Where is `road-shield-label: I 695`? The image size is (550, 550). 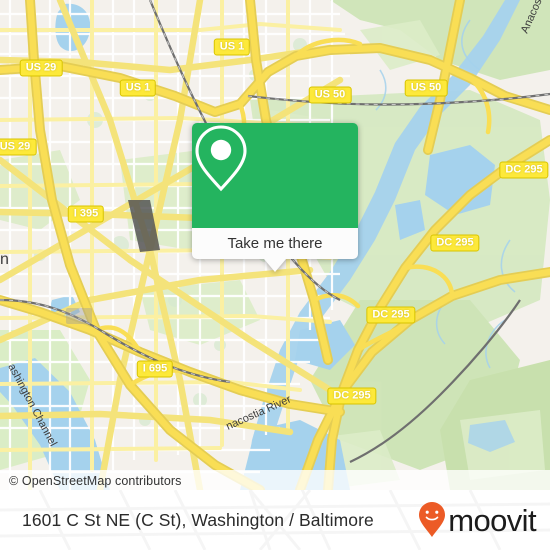 road-shield-label: I 695 is located at coordinates (155, 368).